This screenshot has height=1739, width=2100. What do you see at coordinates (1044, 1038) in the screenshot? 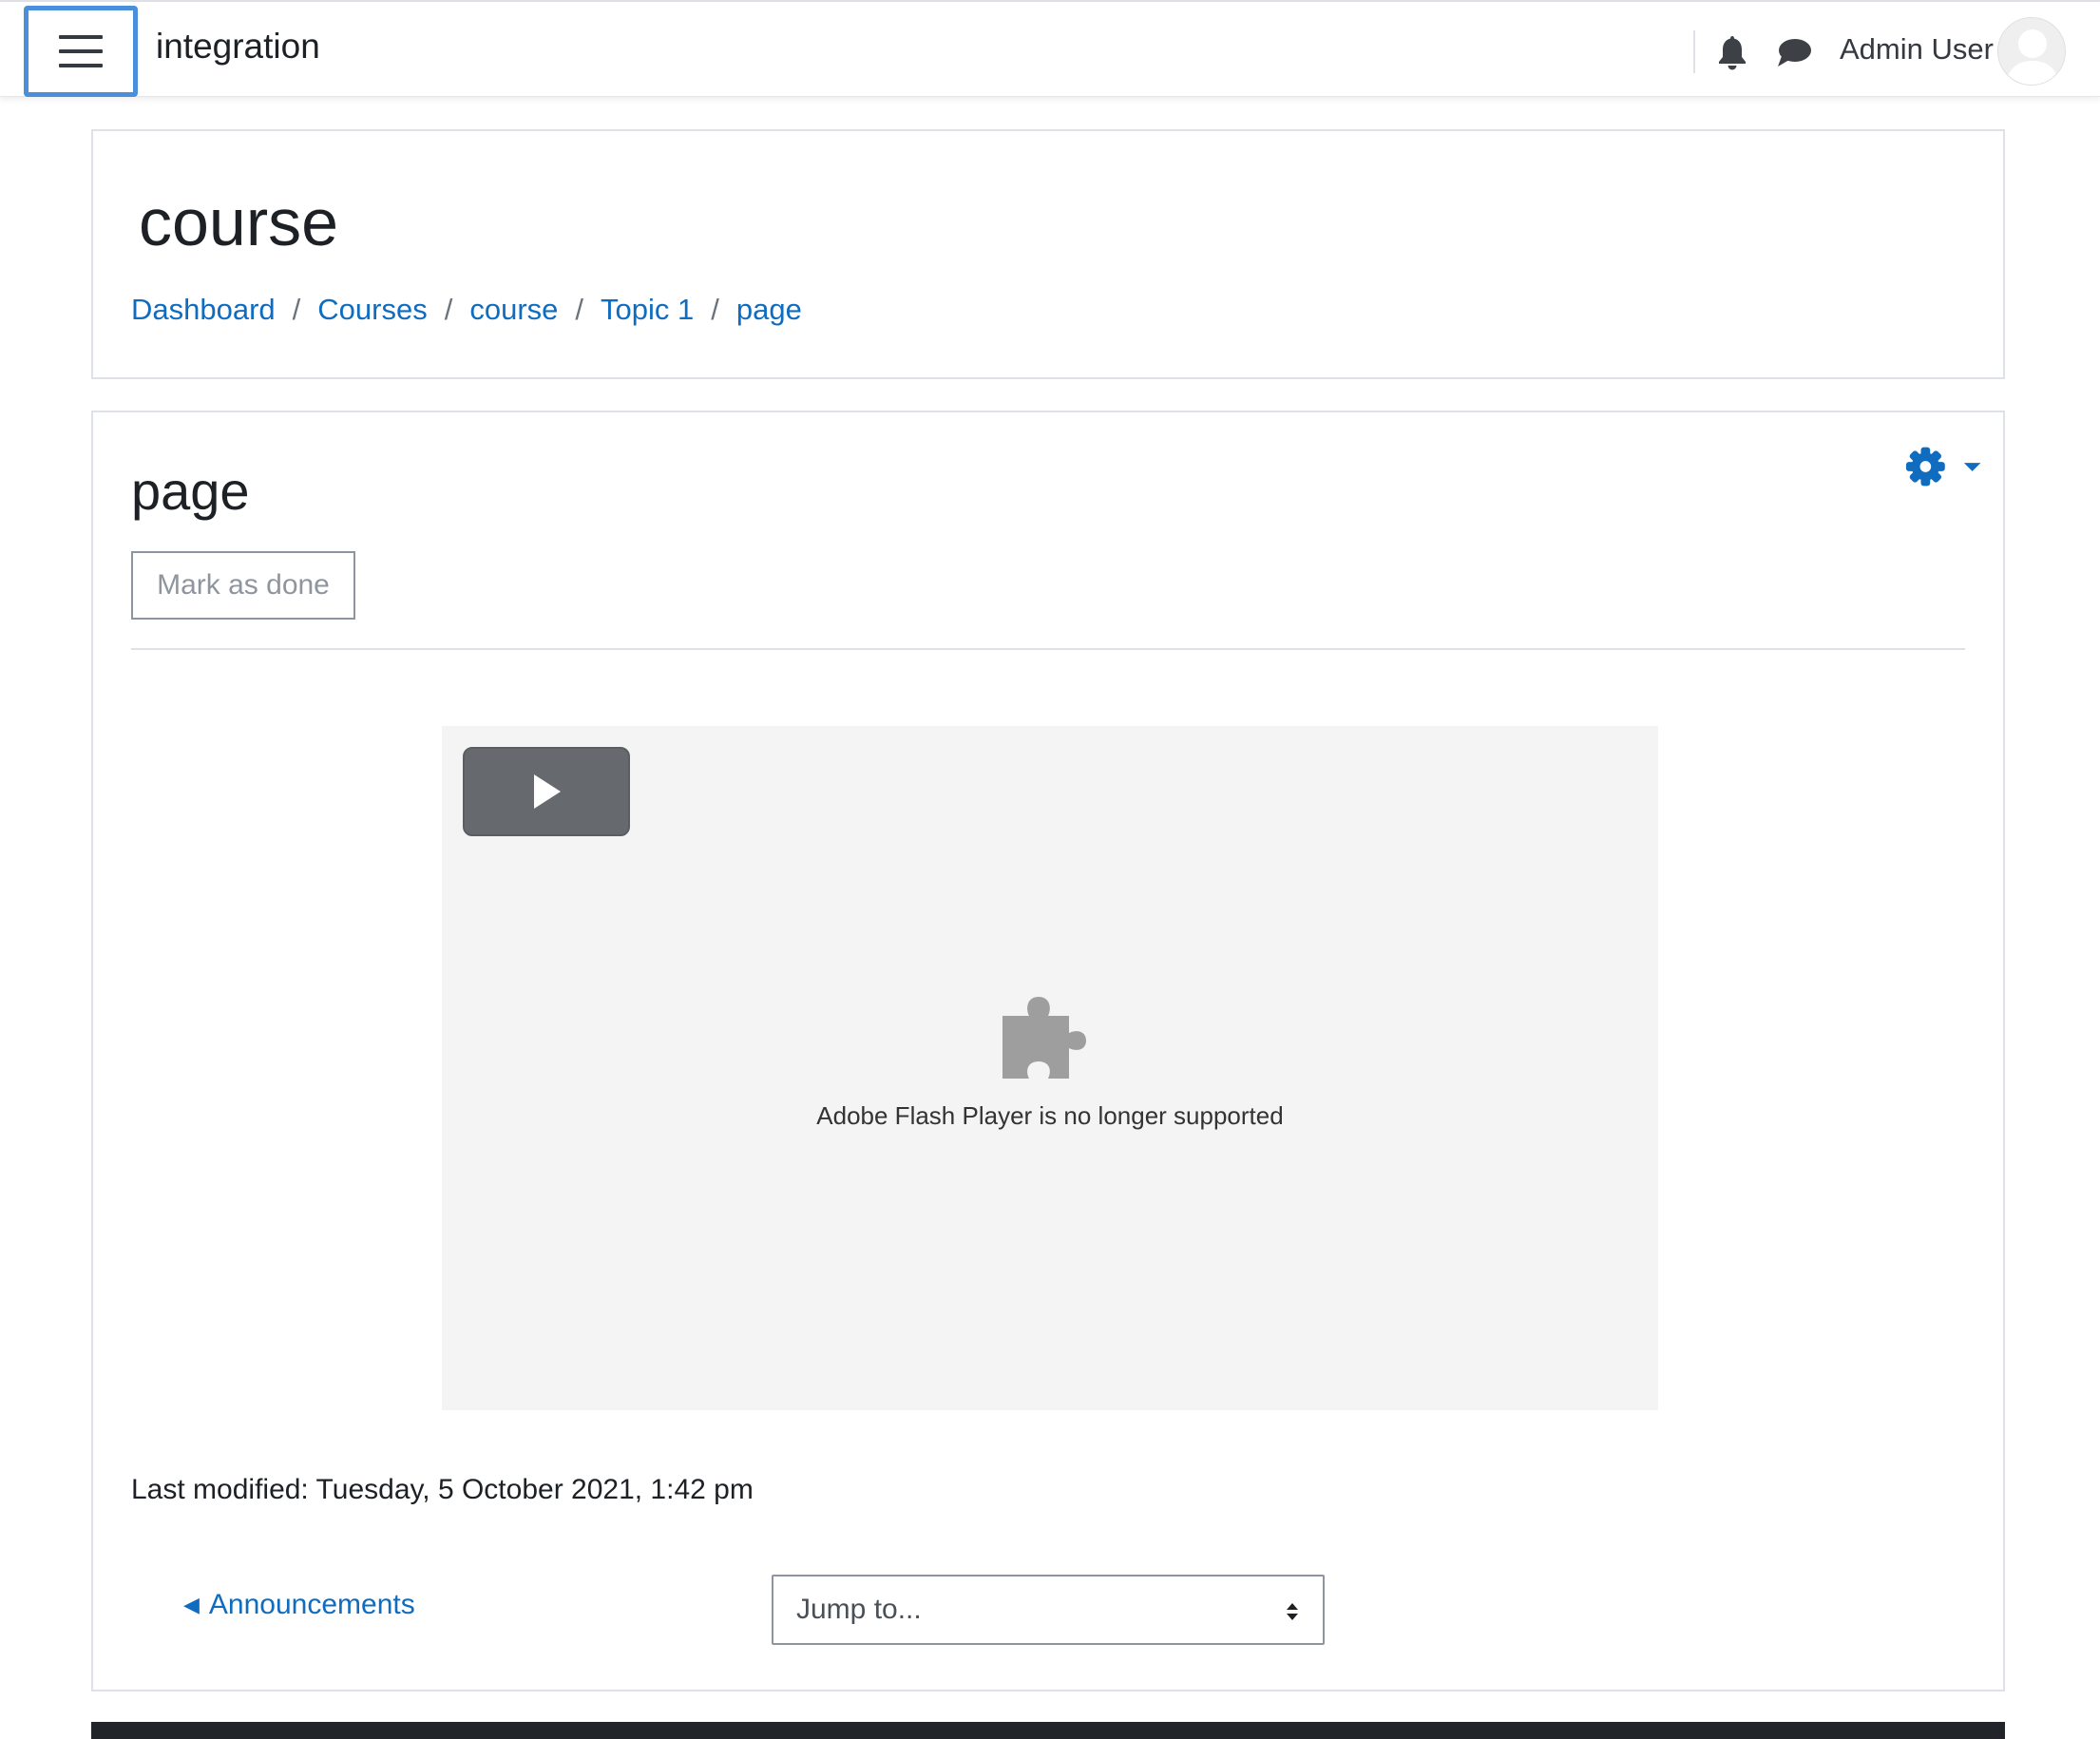
I see `puzzle-piece-icon` at bounding box center [1044, 1038].